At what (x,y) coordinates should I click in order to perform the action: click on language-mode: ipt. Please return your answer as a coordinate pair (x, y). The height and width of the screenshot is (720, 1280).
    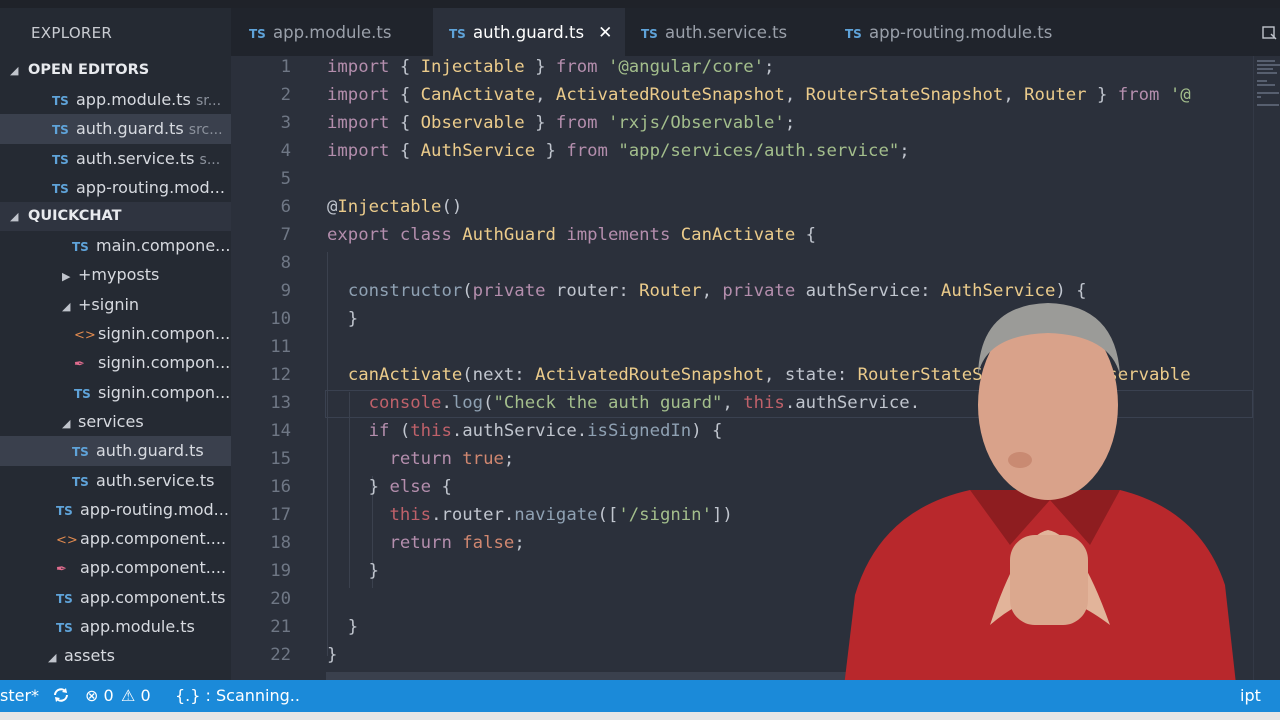
    Looking at the image, I should click on (1250, 696).